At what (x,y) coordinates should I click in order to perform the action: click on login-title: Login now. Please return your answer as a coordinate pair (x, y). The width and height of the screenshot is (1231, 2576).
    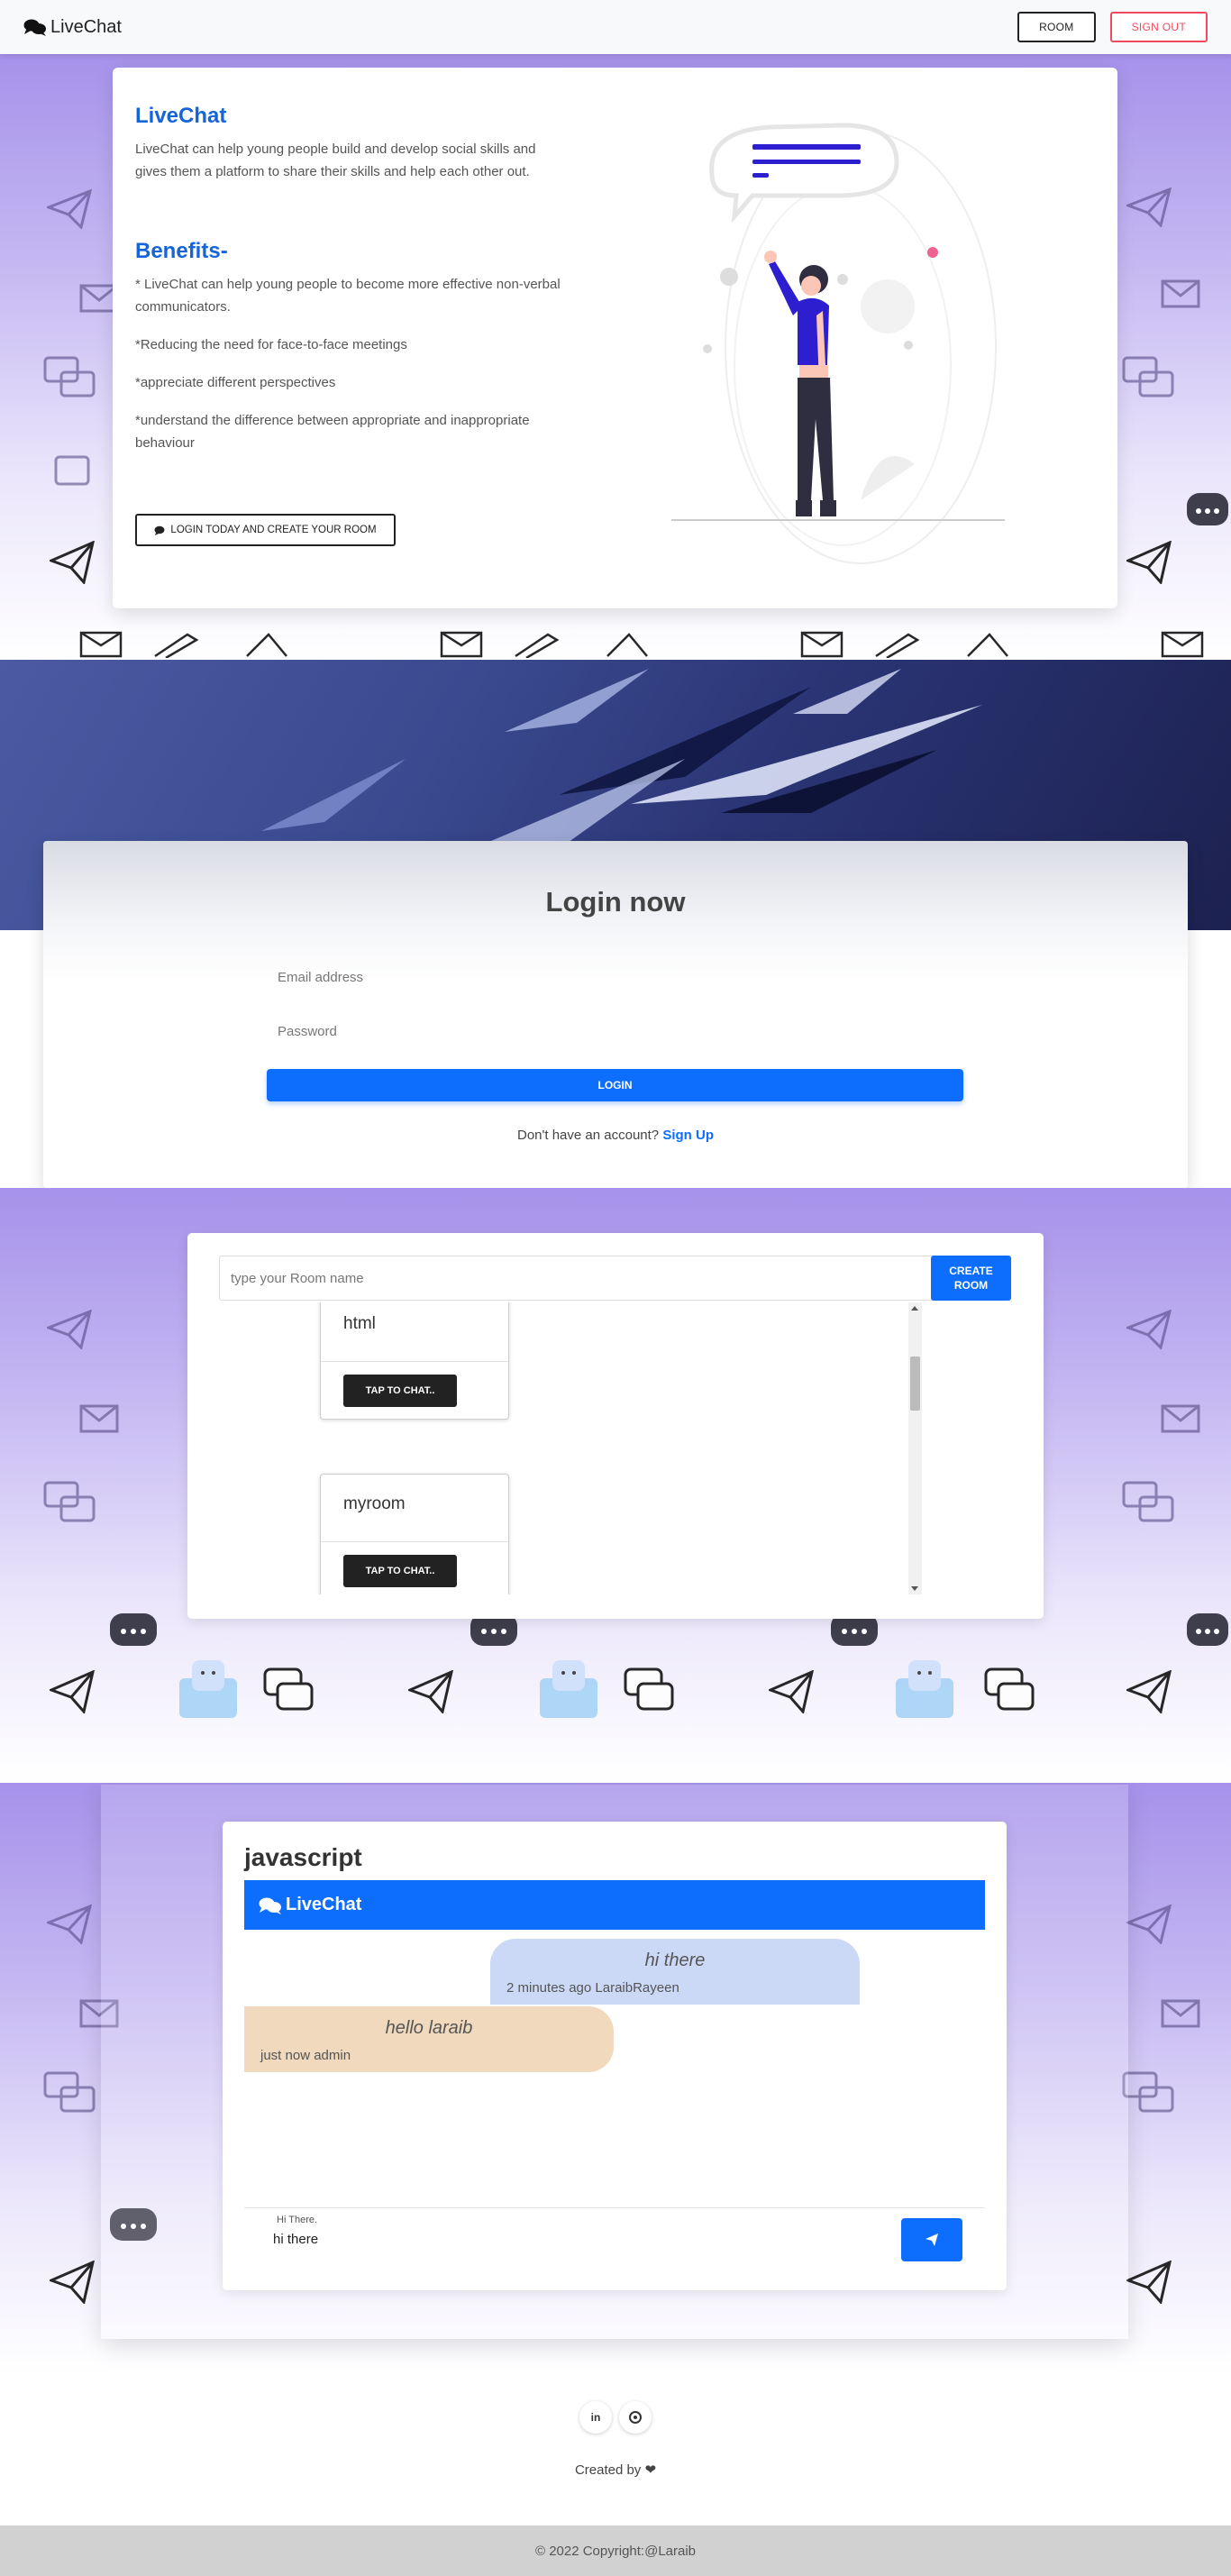
    Looking at the image, I should click on (615, 902).